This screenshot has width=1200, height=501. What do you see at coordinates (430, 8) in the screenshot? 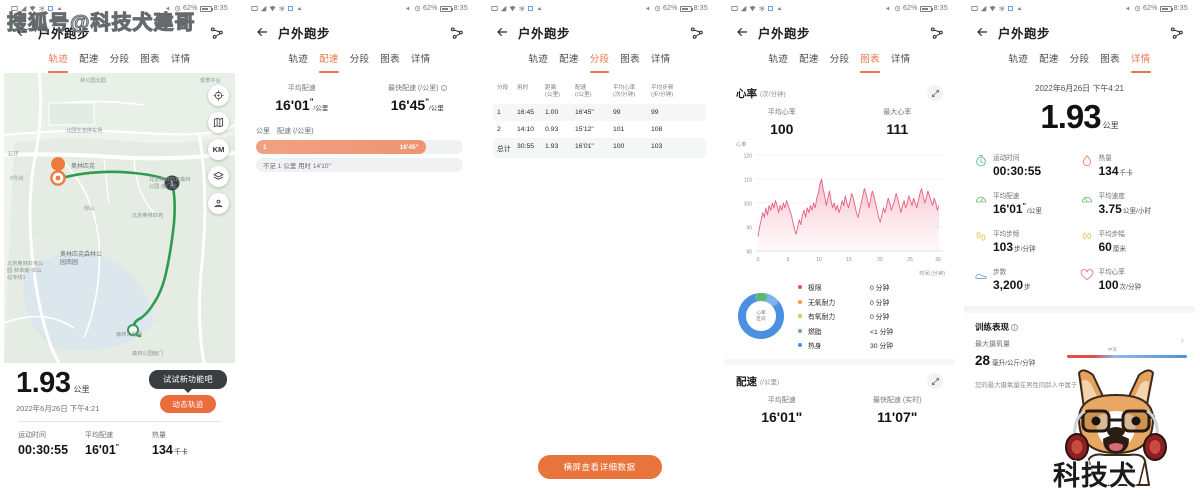
I see `battery-percent: 62%` at bounding box center [430, 8].